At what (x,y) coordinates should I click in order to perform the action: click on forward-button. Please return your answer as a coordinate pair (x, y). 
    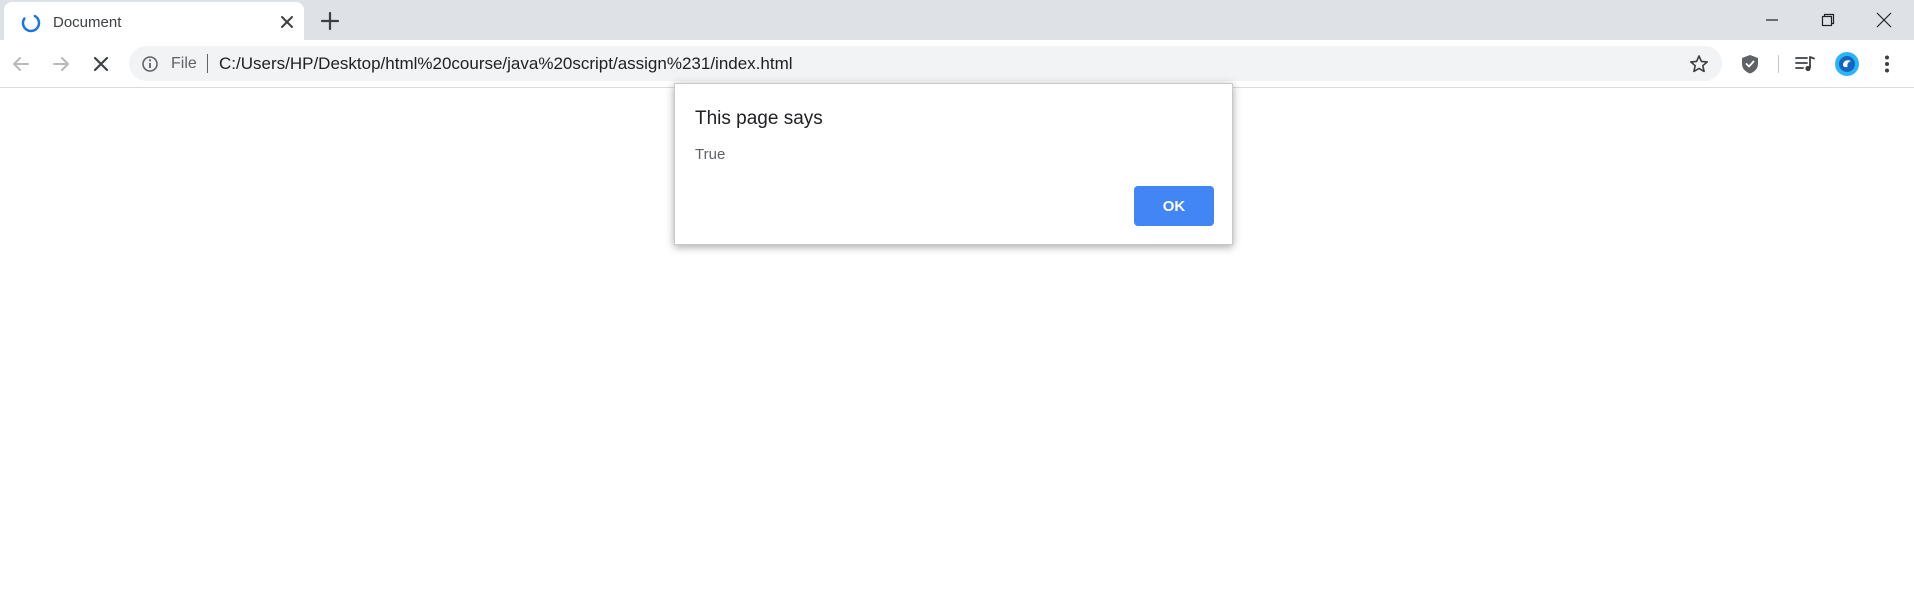
    Looking at the image, I should click on (61, 64).